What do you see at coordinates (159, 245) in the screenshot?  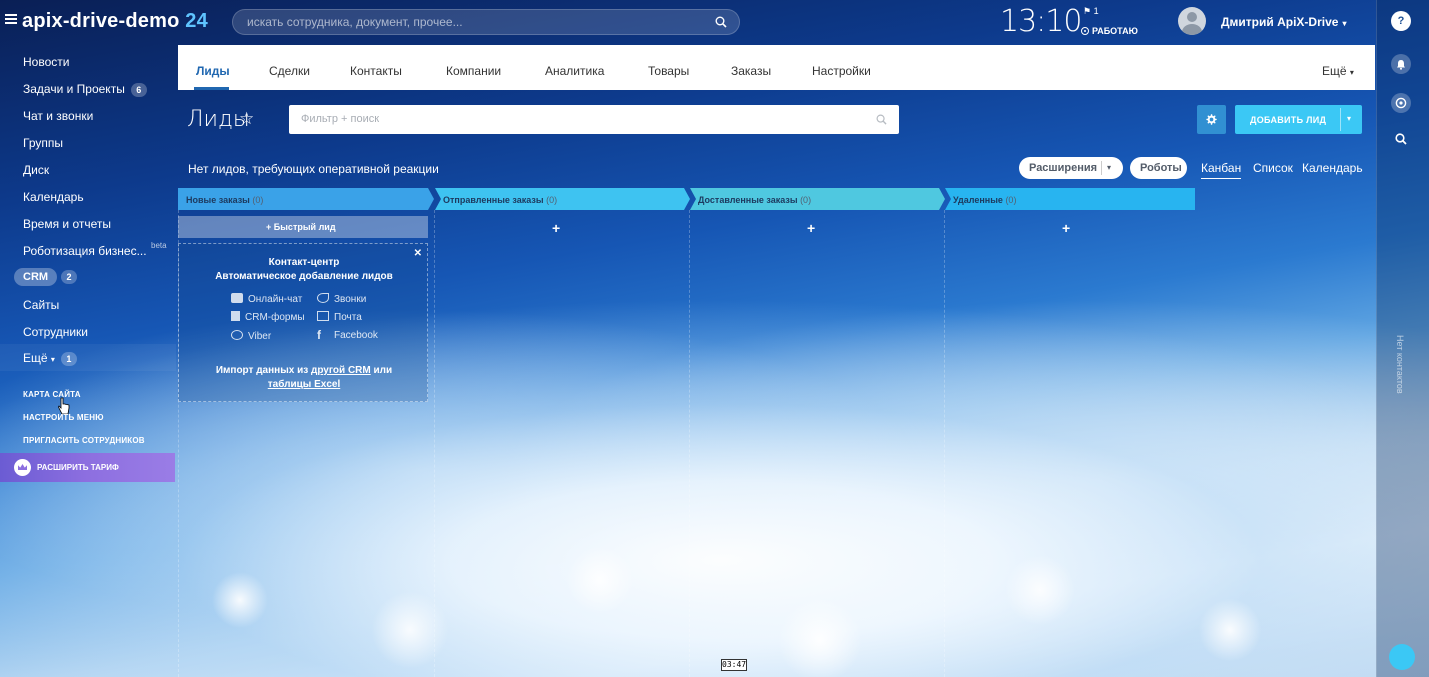 I see `beta-tag: beta` at bounding box center [159, 245].